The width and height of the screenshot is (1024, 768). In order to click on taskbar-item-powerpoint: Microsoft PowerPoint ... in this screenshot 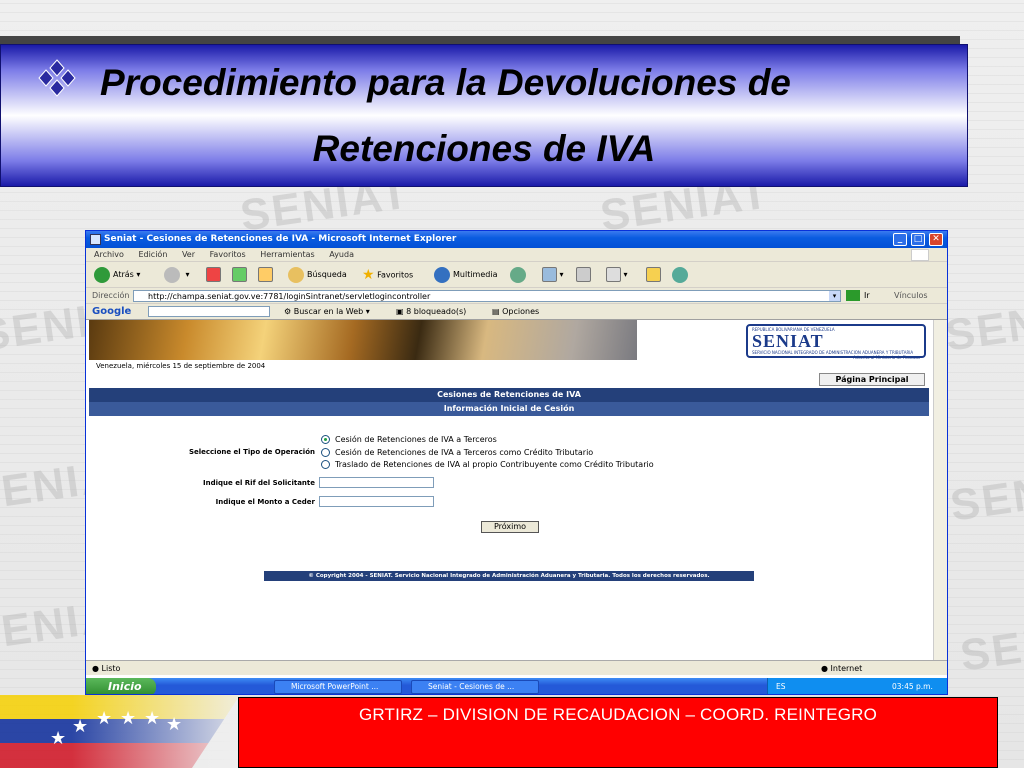, I will do `click(338, 687)`.